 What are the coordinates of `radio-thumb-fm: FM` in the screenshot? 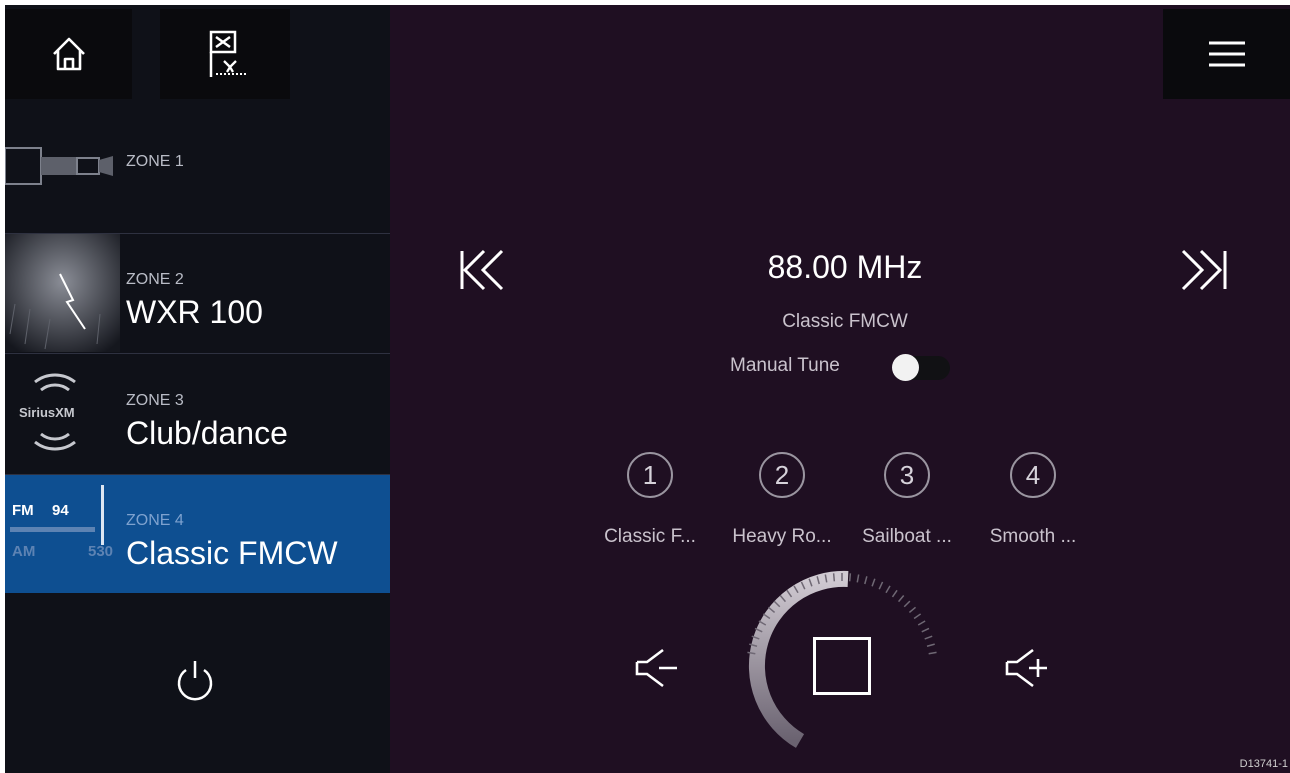 It's located at (23, 510).